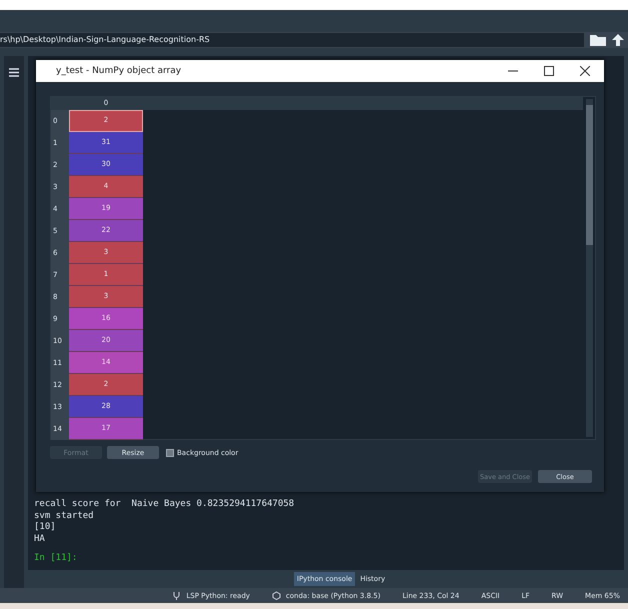  Describe the element at coordinates (276, 595) in the screenshot. I see `cube-icon` at that location.